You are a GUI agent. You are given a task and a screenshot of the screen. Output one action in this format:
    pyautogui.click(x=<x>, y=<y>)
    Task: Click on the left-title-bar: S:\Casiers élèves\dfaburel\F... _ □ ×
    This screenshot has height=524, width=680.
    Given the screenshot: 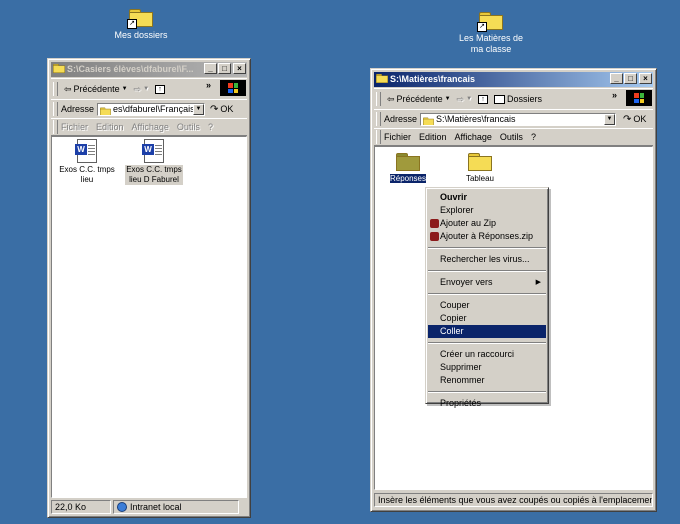 What is the action you would take?
    pyautogui.click(x=149, y=69)
    